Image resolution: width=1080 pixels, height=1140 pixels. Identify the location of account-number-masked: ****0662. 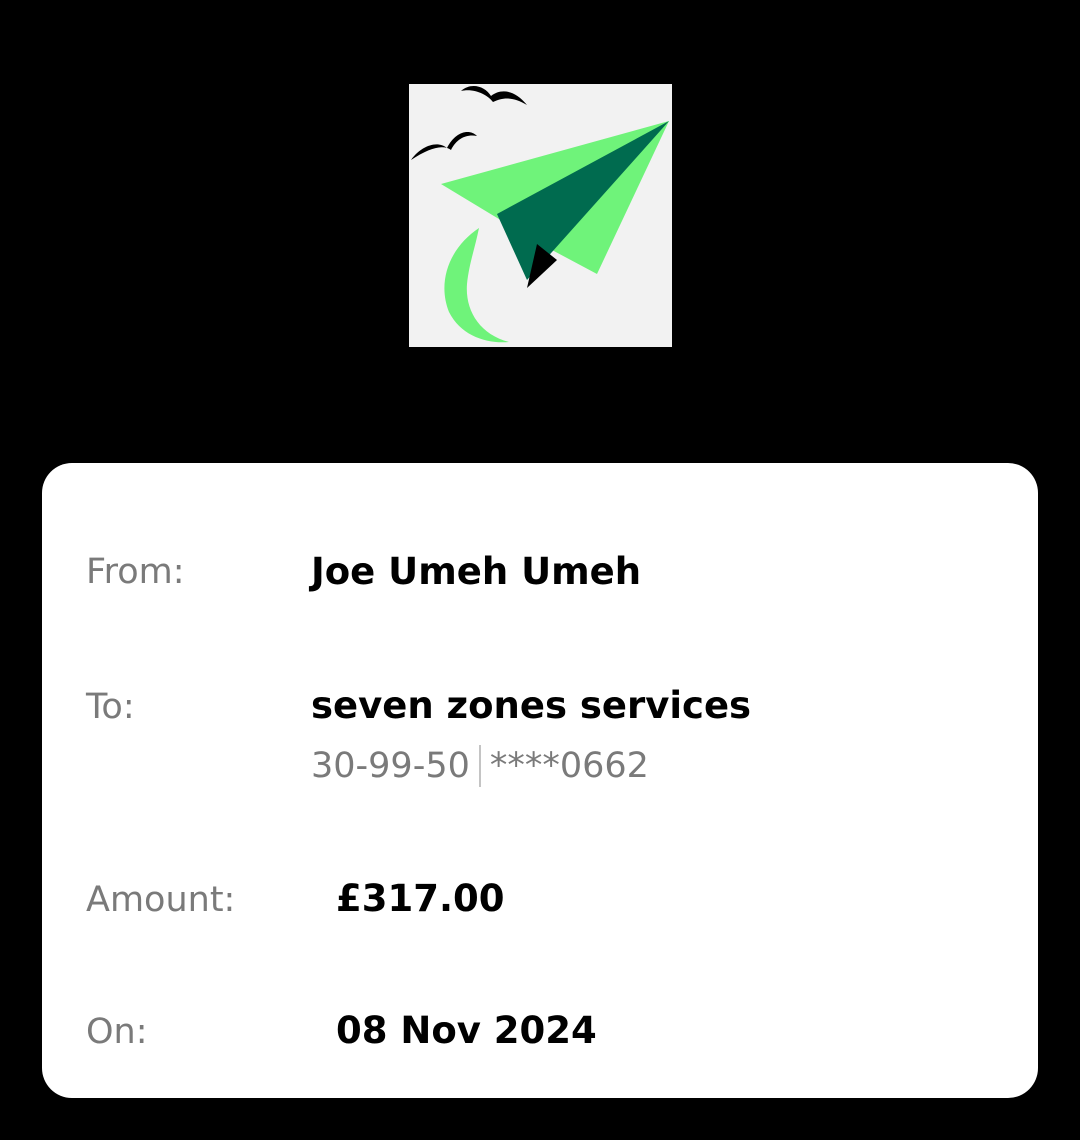
(569, 765).